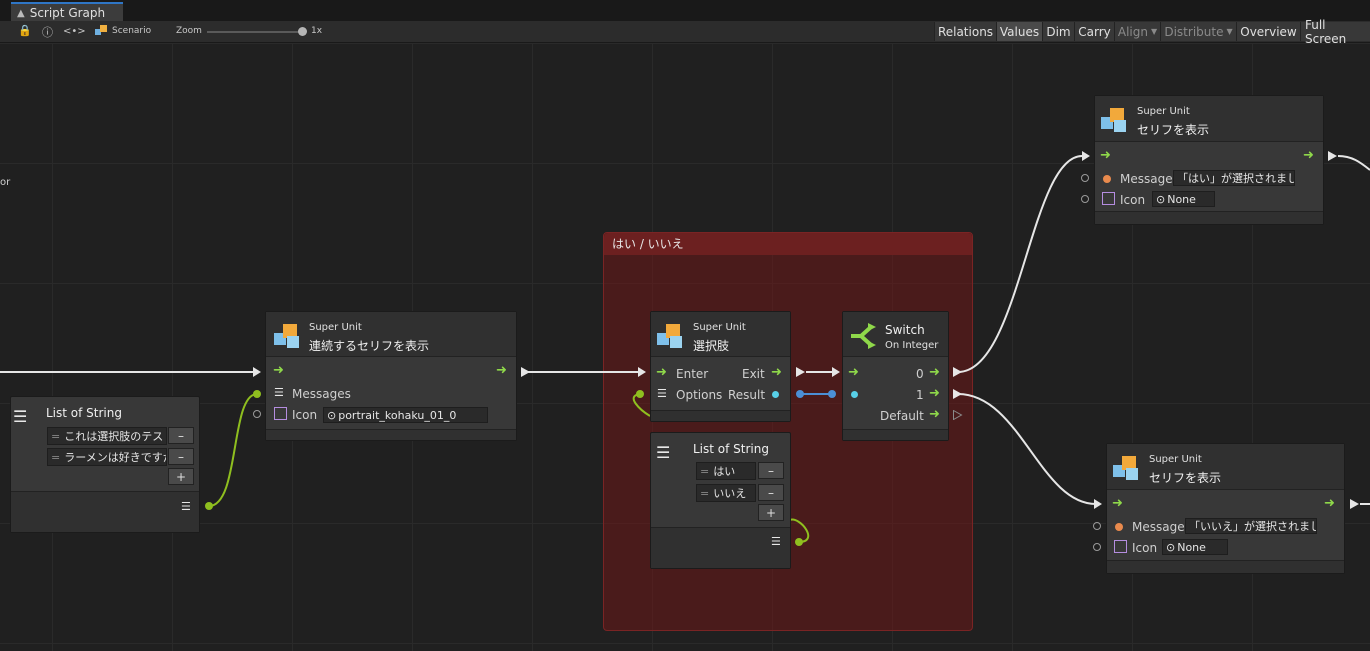  I want to click on message-field: 「はい」が選択されました, so click(1234, 178).